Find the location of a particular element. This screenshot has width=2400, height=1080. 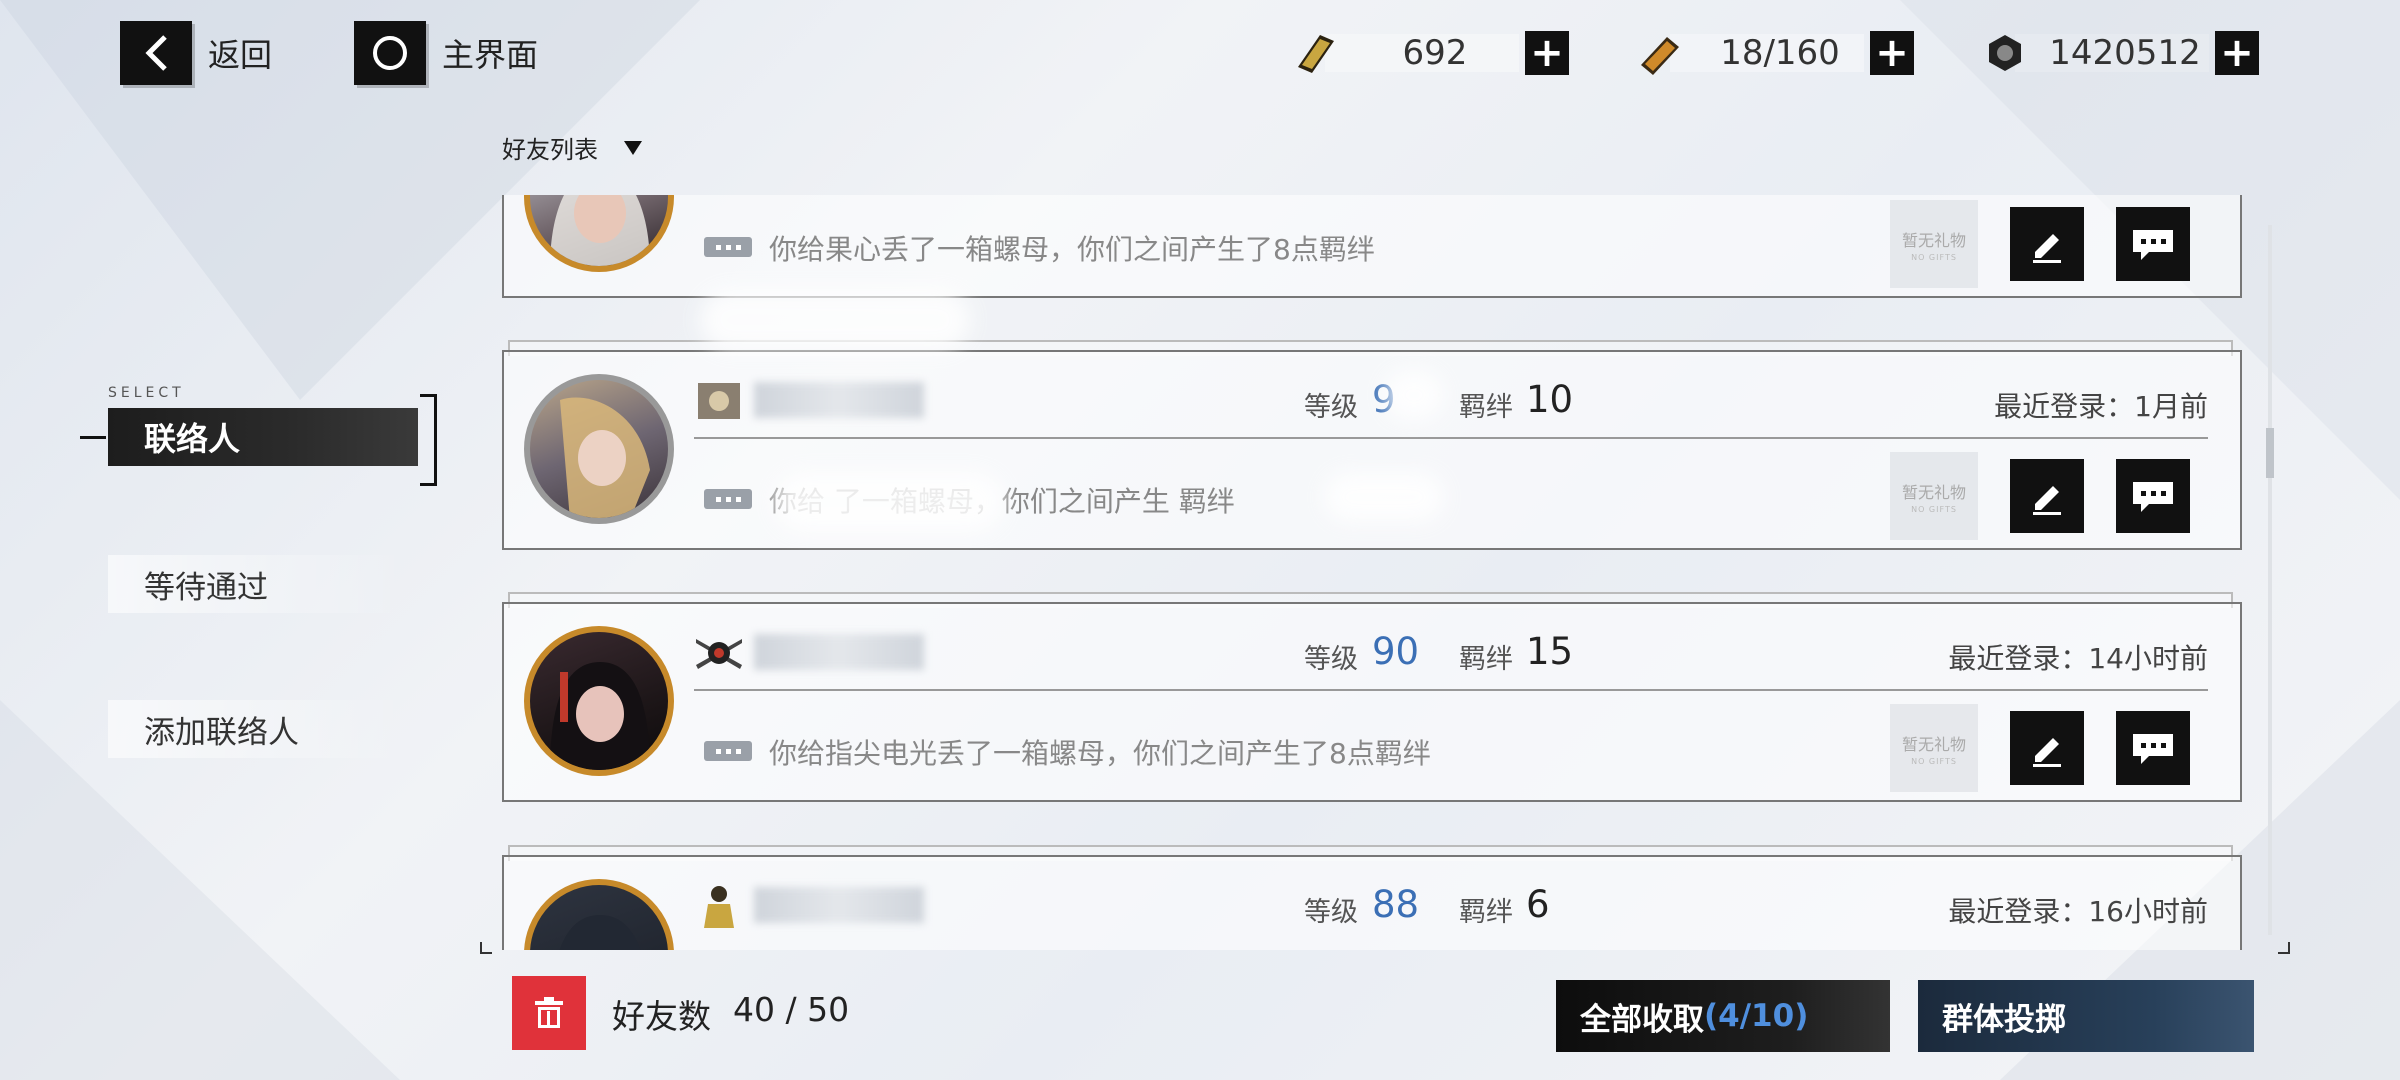

back-label: 返回 is located at coordinates (240, 55).